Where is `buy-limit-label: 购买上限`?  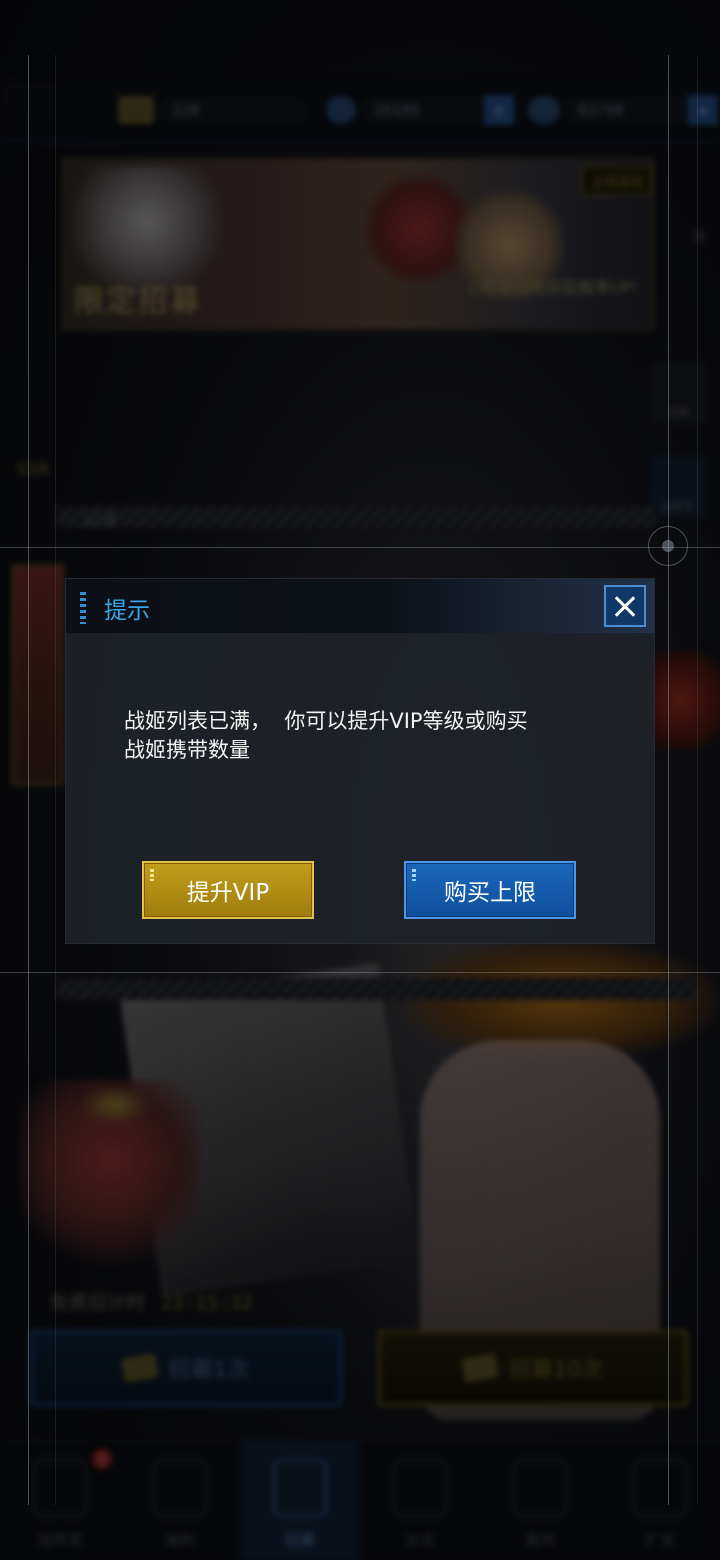 buy-limit-label: 购买上限 is located at coordinates (490, 893).